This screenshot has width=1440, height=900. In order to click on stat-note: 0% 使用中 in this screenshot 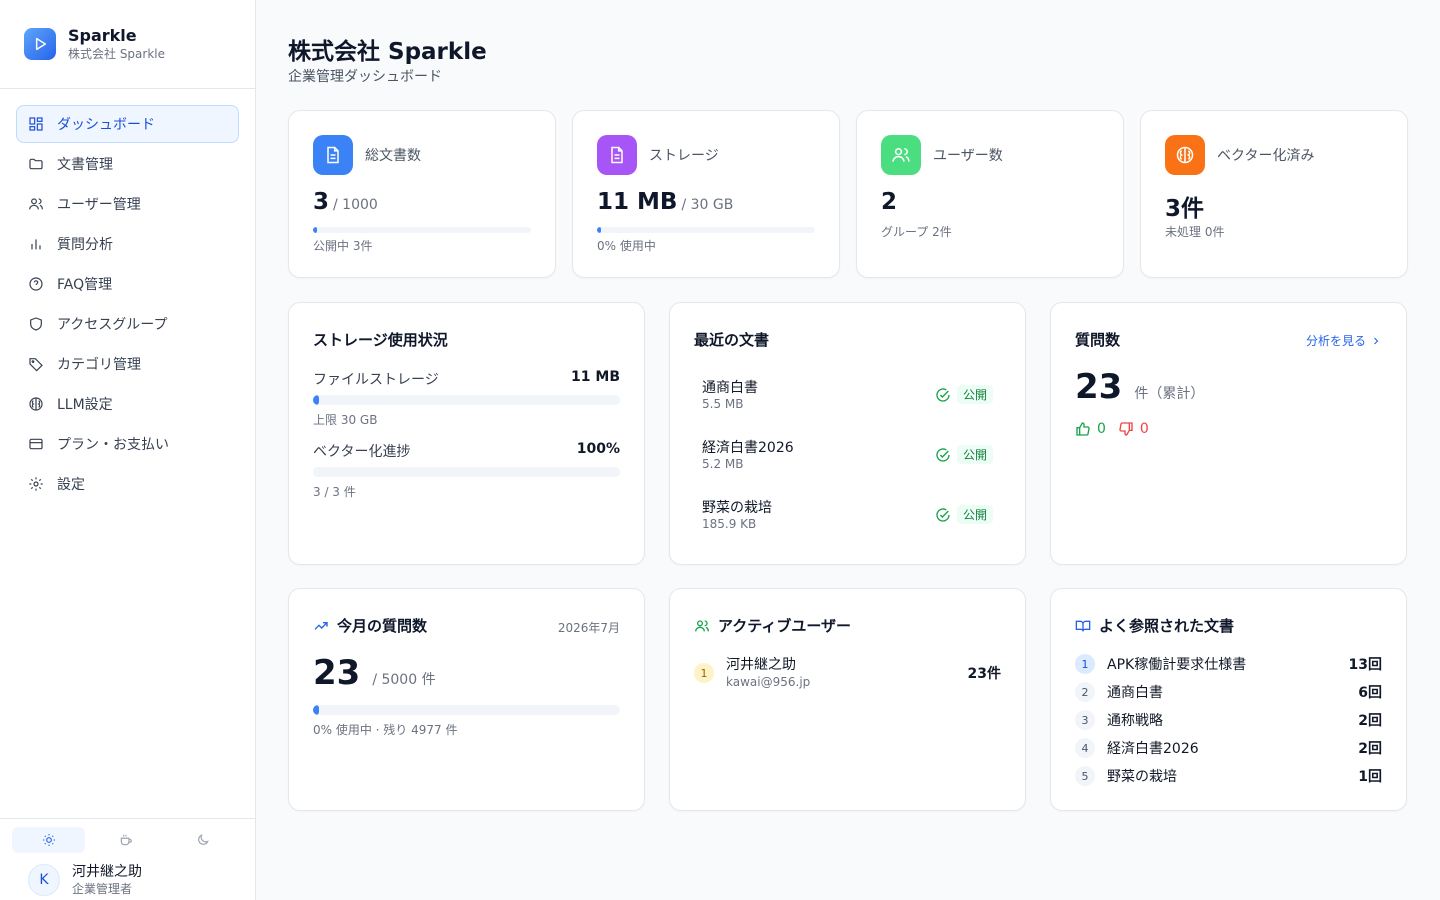, I will do `click(626, 246)`.